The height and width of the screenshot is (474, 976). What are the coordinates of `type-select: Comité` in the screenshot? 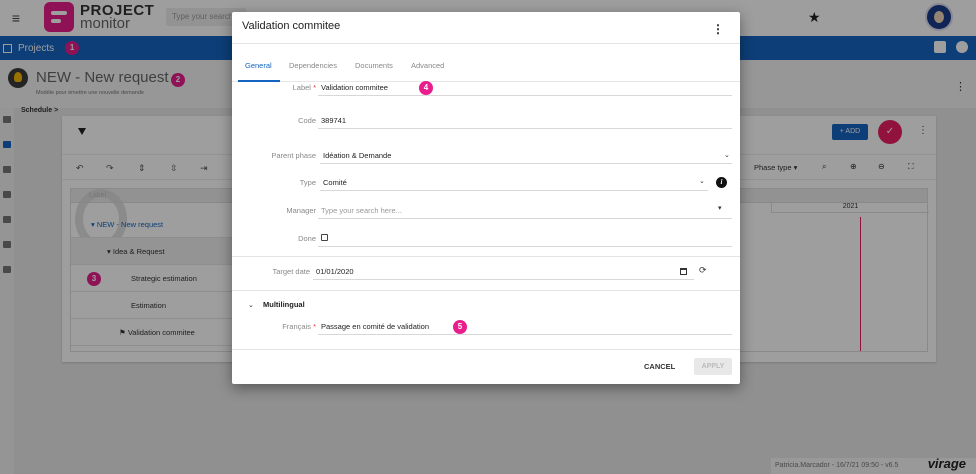 It's located at (335, 182).